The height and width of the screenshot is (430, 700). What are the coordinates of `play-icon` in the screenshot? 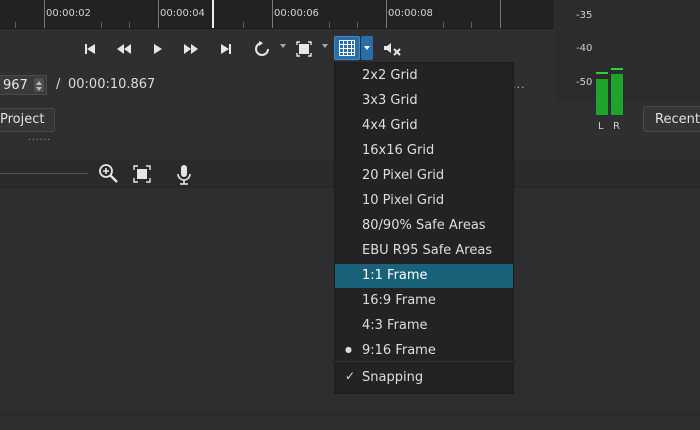 It's located at (158, 49).